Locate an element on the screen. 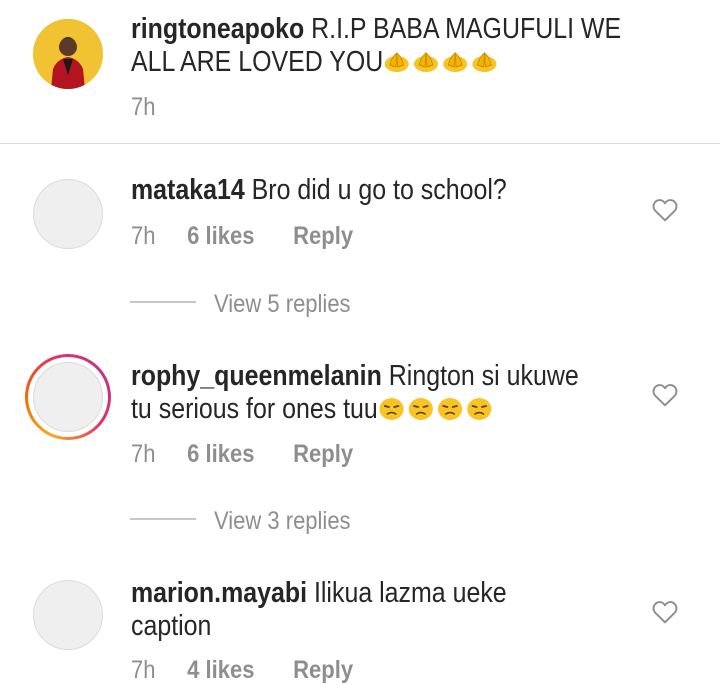 This screenshot has height=685, width=720. comment-username: mataka14 is located at coordinates (188, 190).